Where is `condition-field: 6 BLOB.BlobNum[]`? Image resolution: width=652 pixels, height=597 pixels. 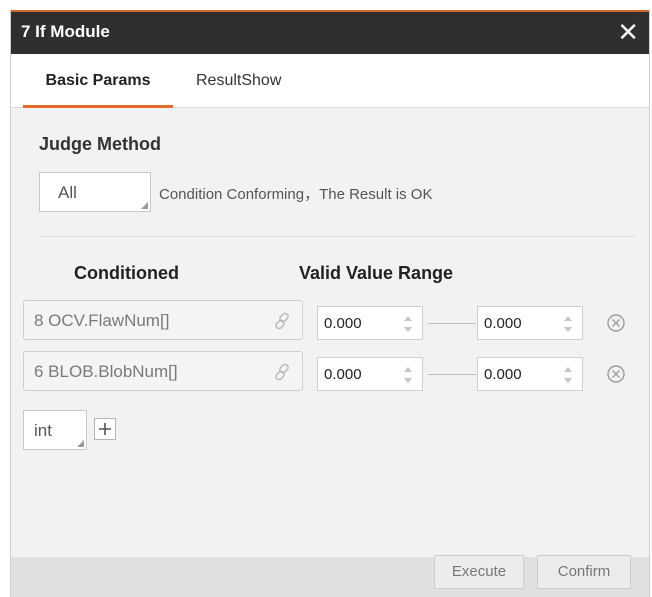
condition-field: 6 BLOB.BlobNum[] is located at coordinates (163, 371).